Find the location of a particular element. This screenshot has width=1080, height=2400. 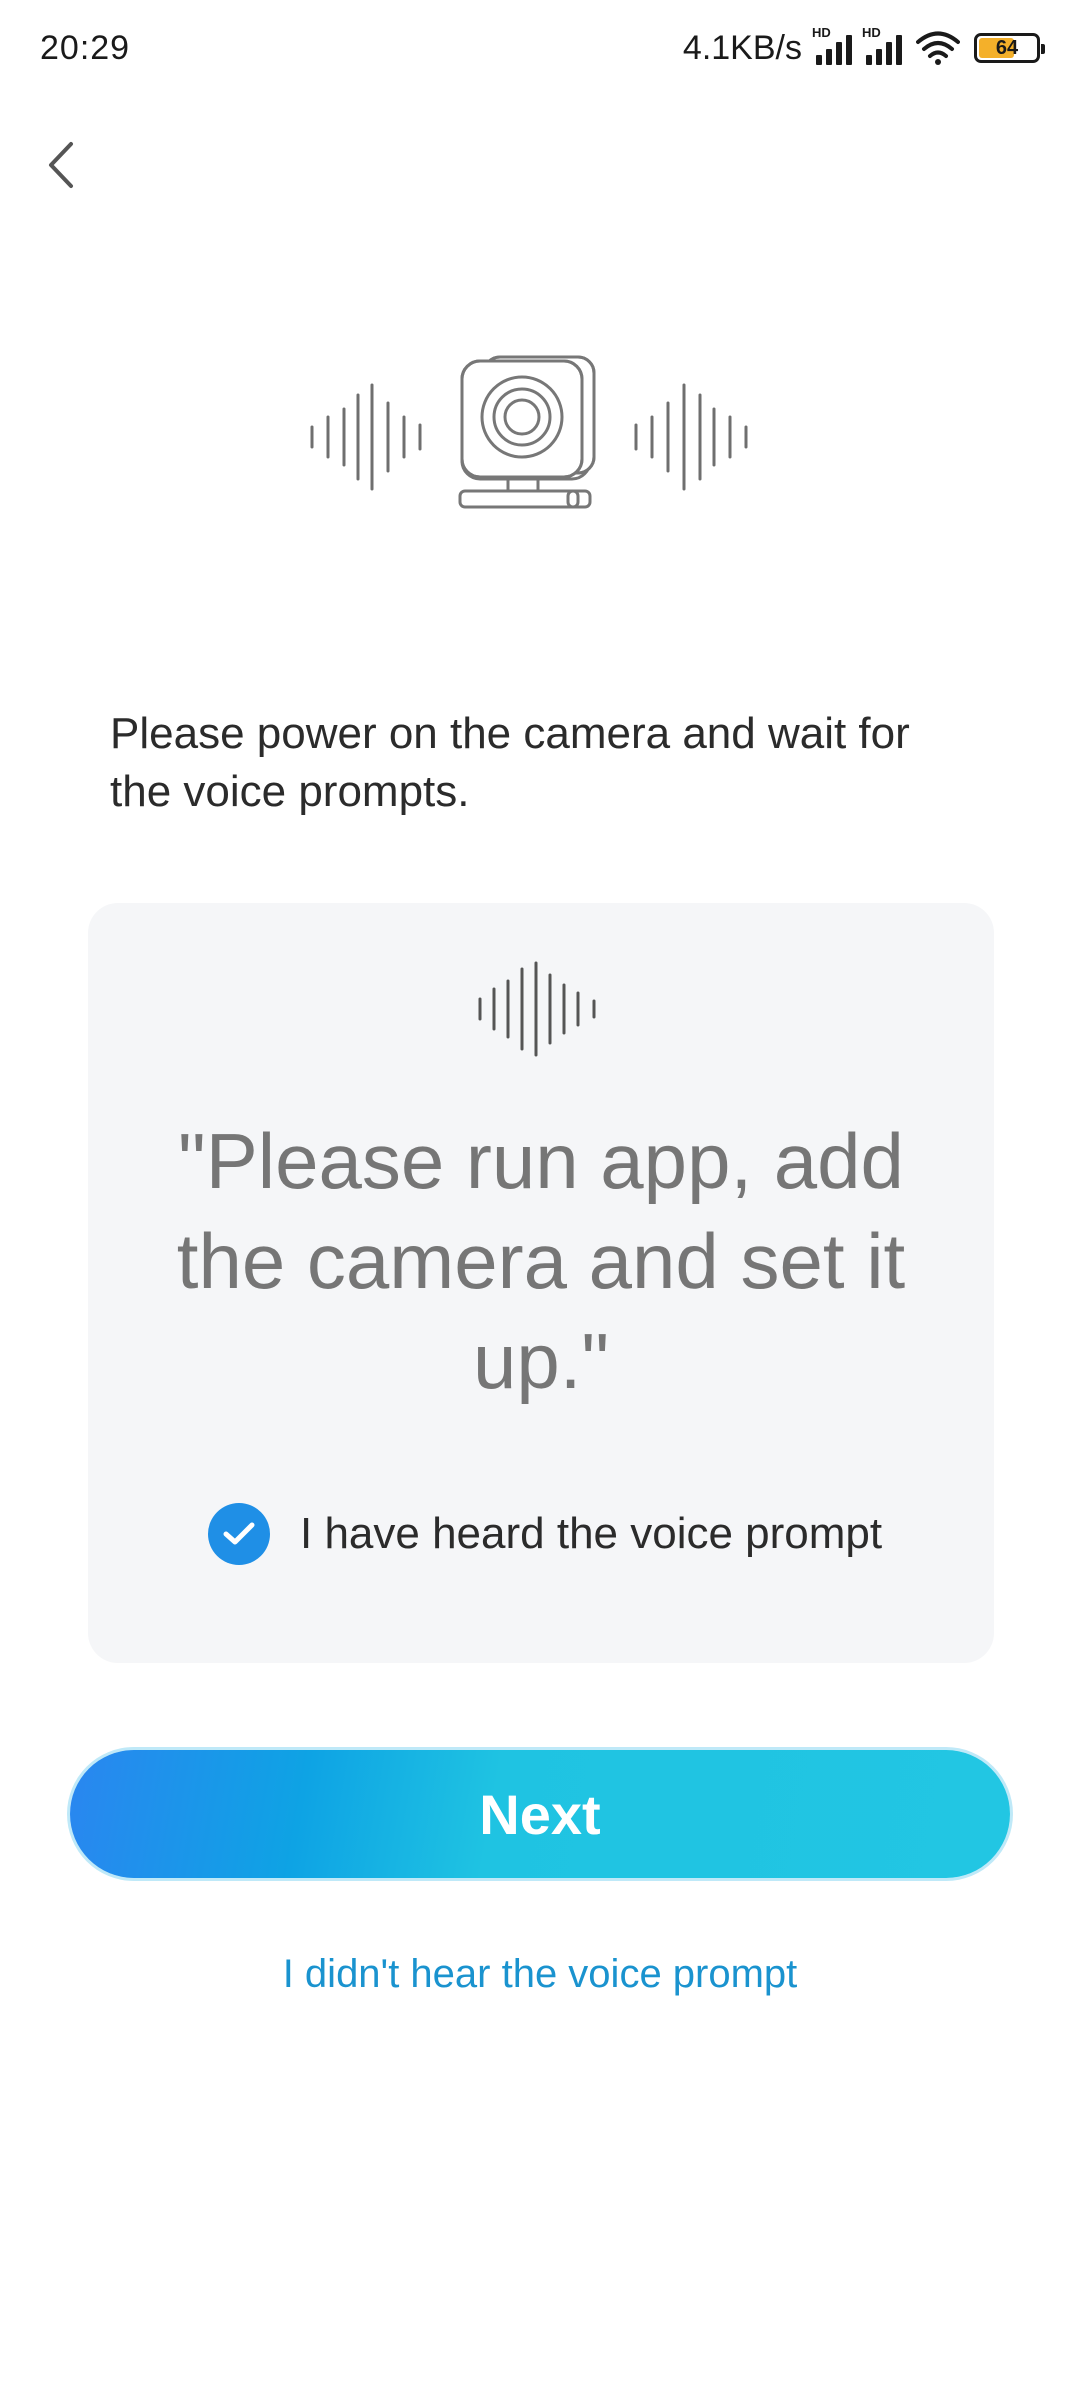

didnt-hear-prompt-link: I didn't hear the voice prompt is located at coordinates (540, 1974).